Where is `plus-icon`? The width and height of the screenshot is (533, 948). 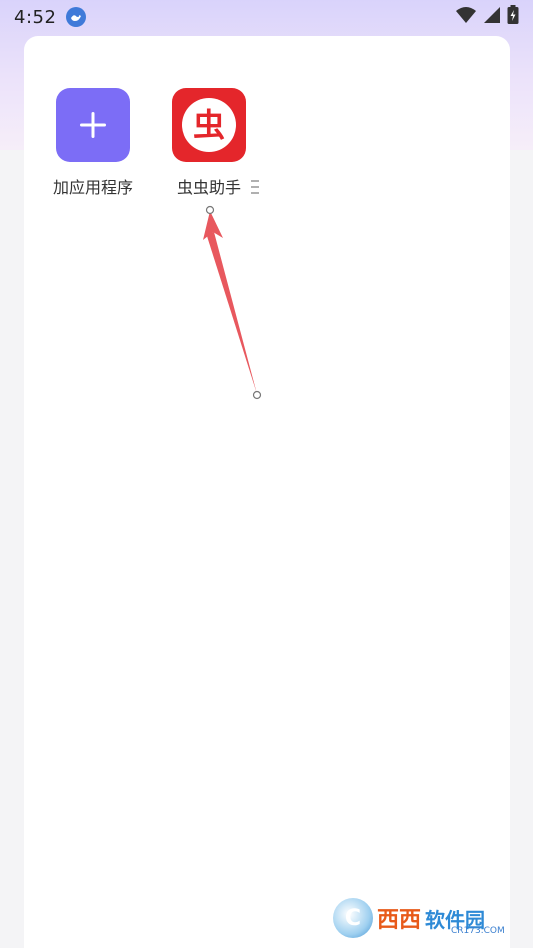
plus-icon is located at coordinates (93, 125).